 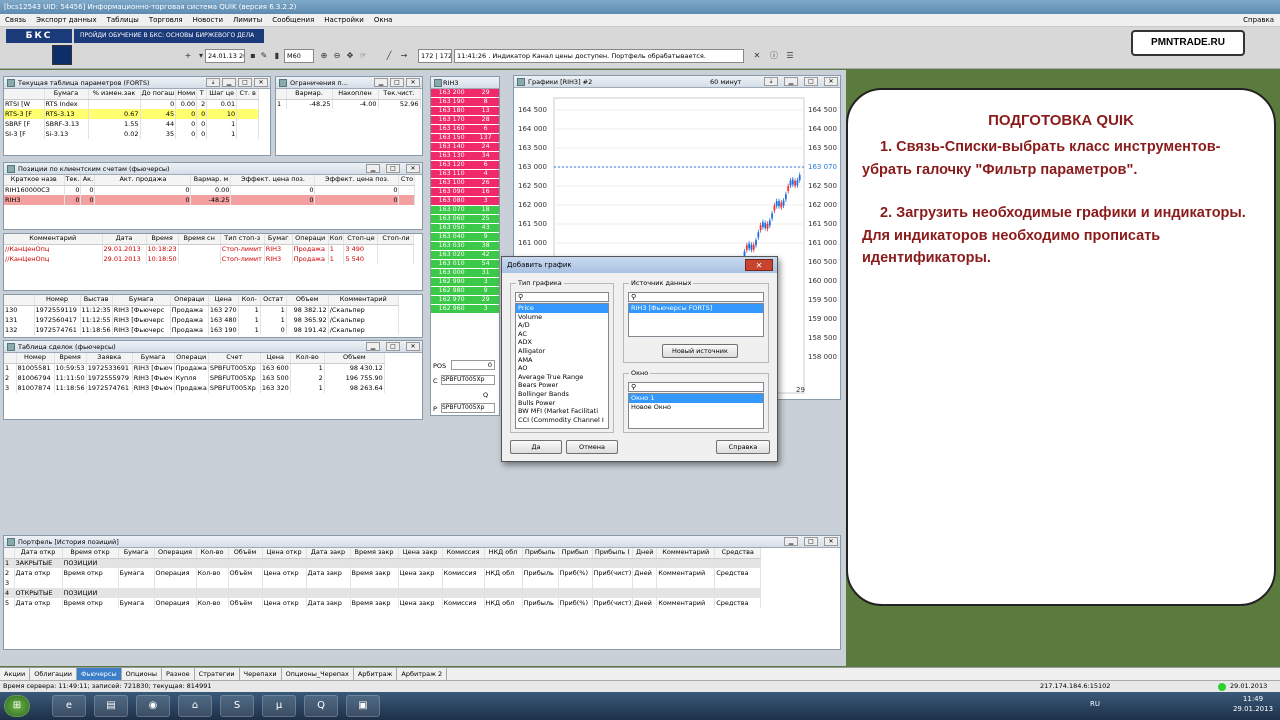 What do you see at coordinates (363, 56) in the screenshot?
I see `hand-icon: ☞` at bounding box center [363, 56].